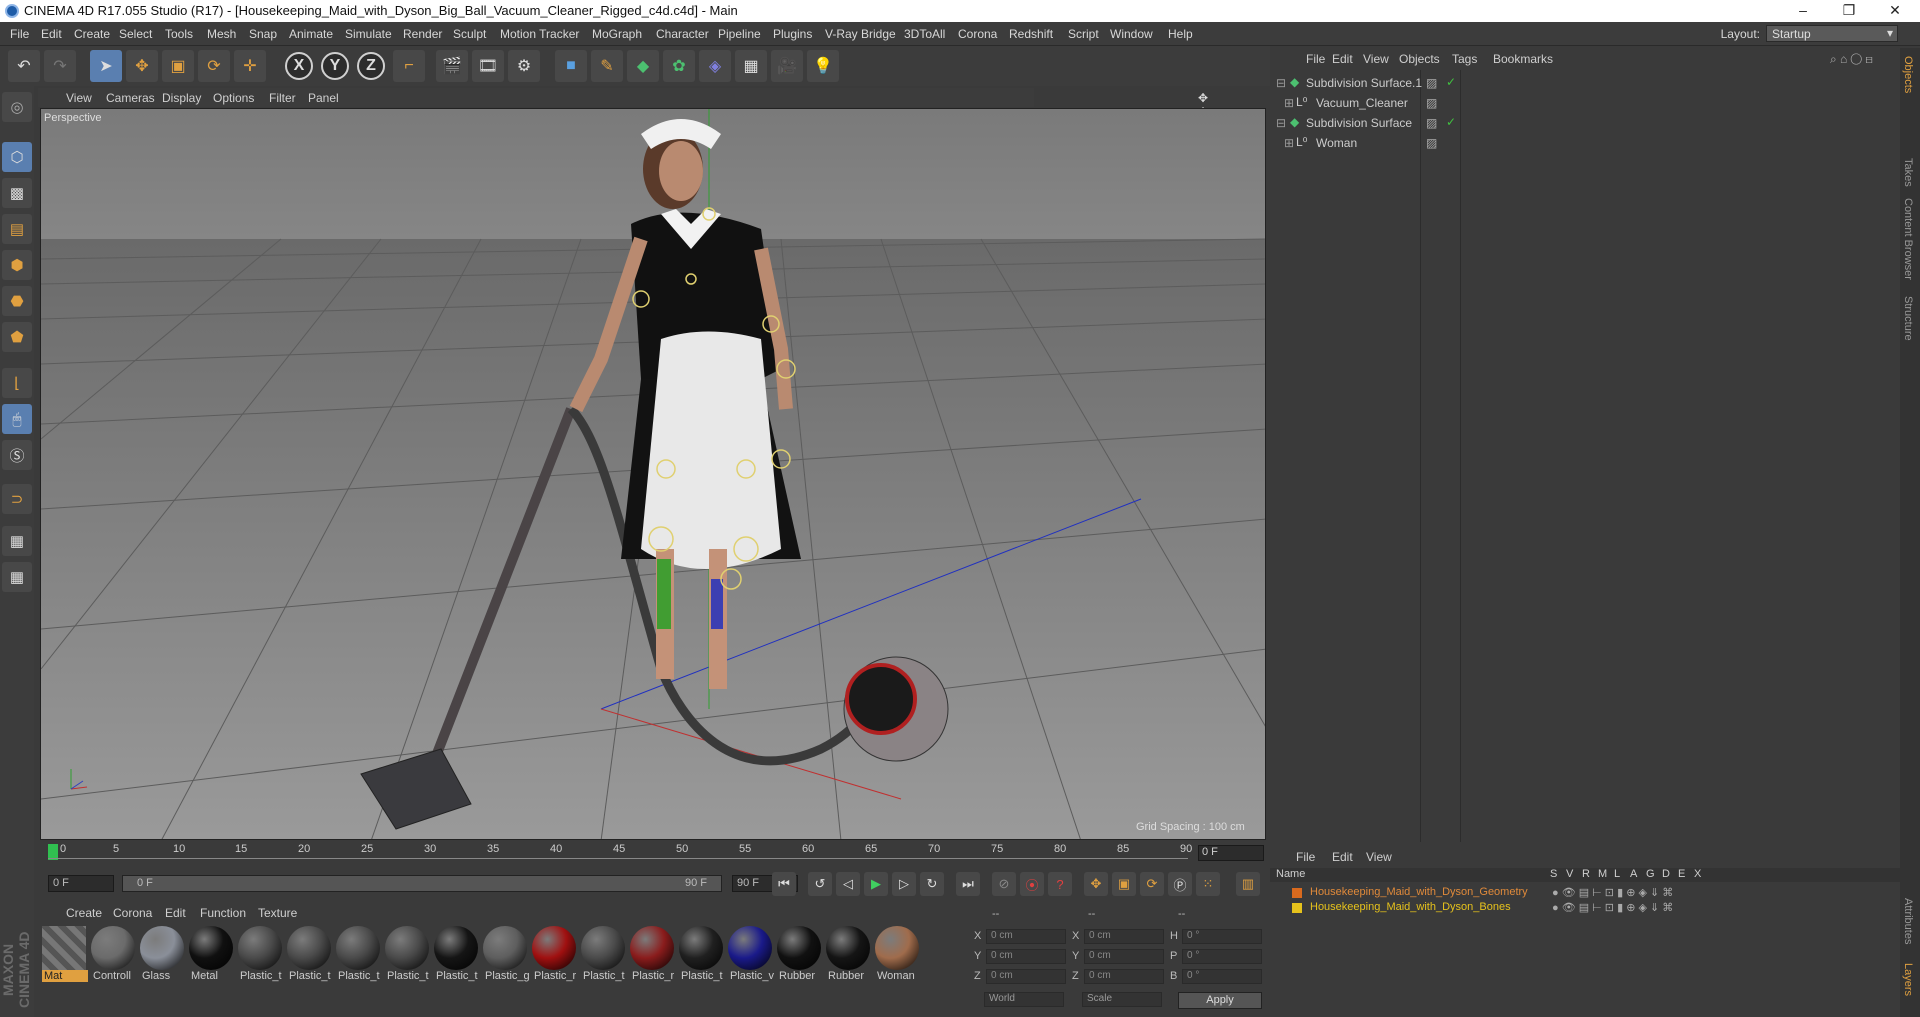 The image size is (1920, 1017). What do you see at coordinates (1803, 11) in the screenshot?
I see `minimize-button: –` at bounding box center [1803, 11].